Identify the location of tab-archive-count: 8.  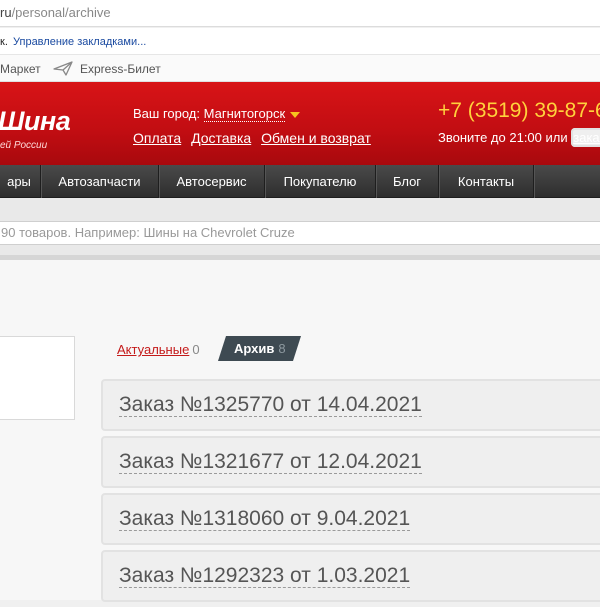
(282, 348).